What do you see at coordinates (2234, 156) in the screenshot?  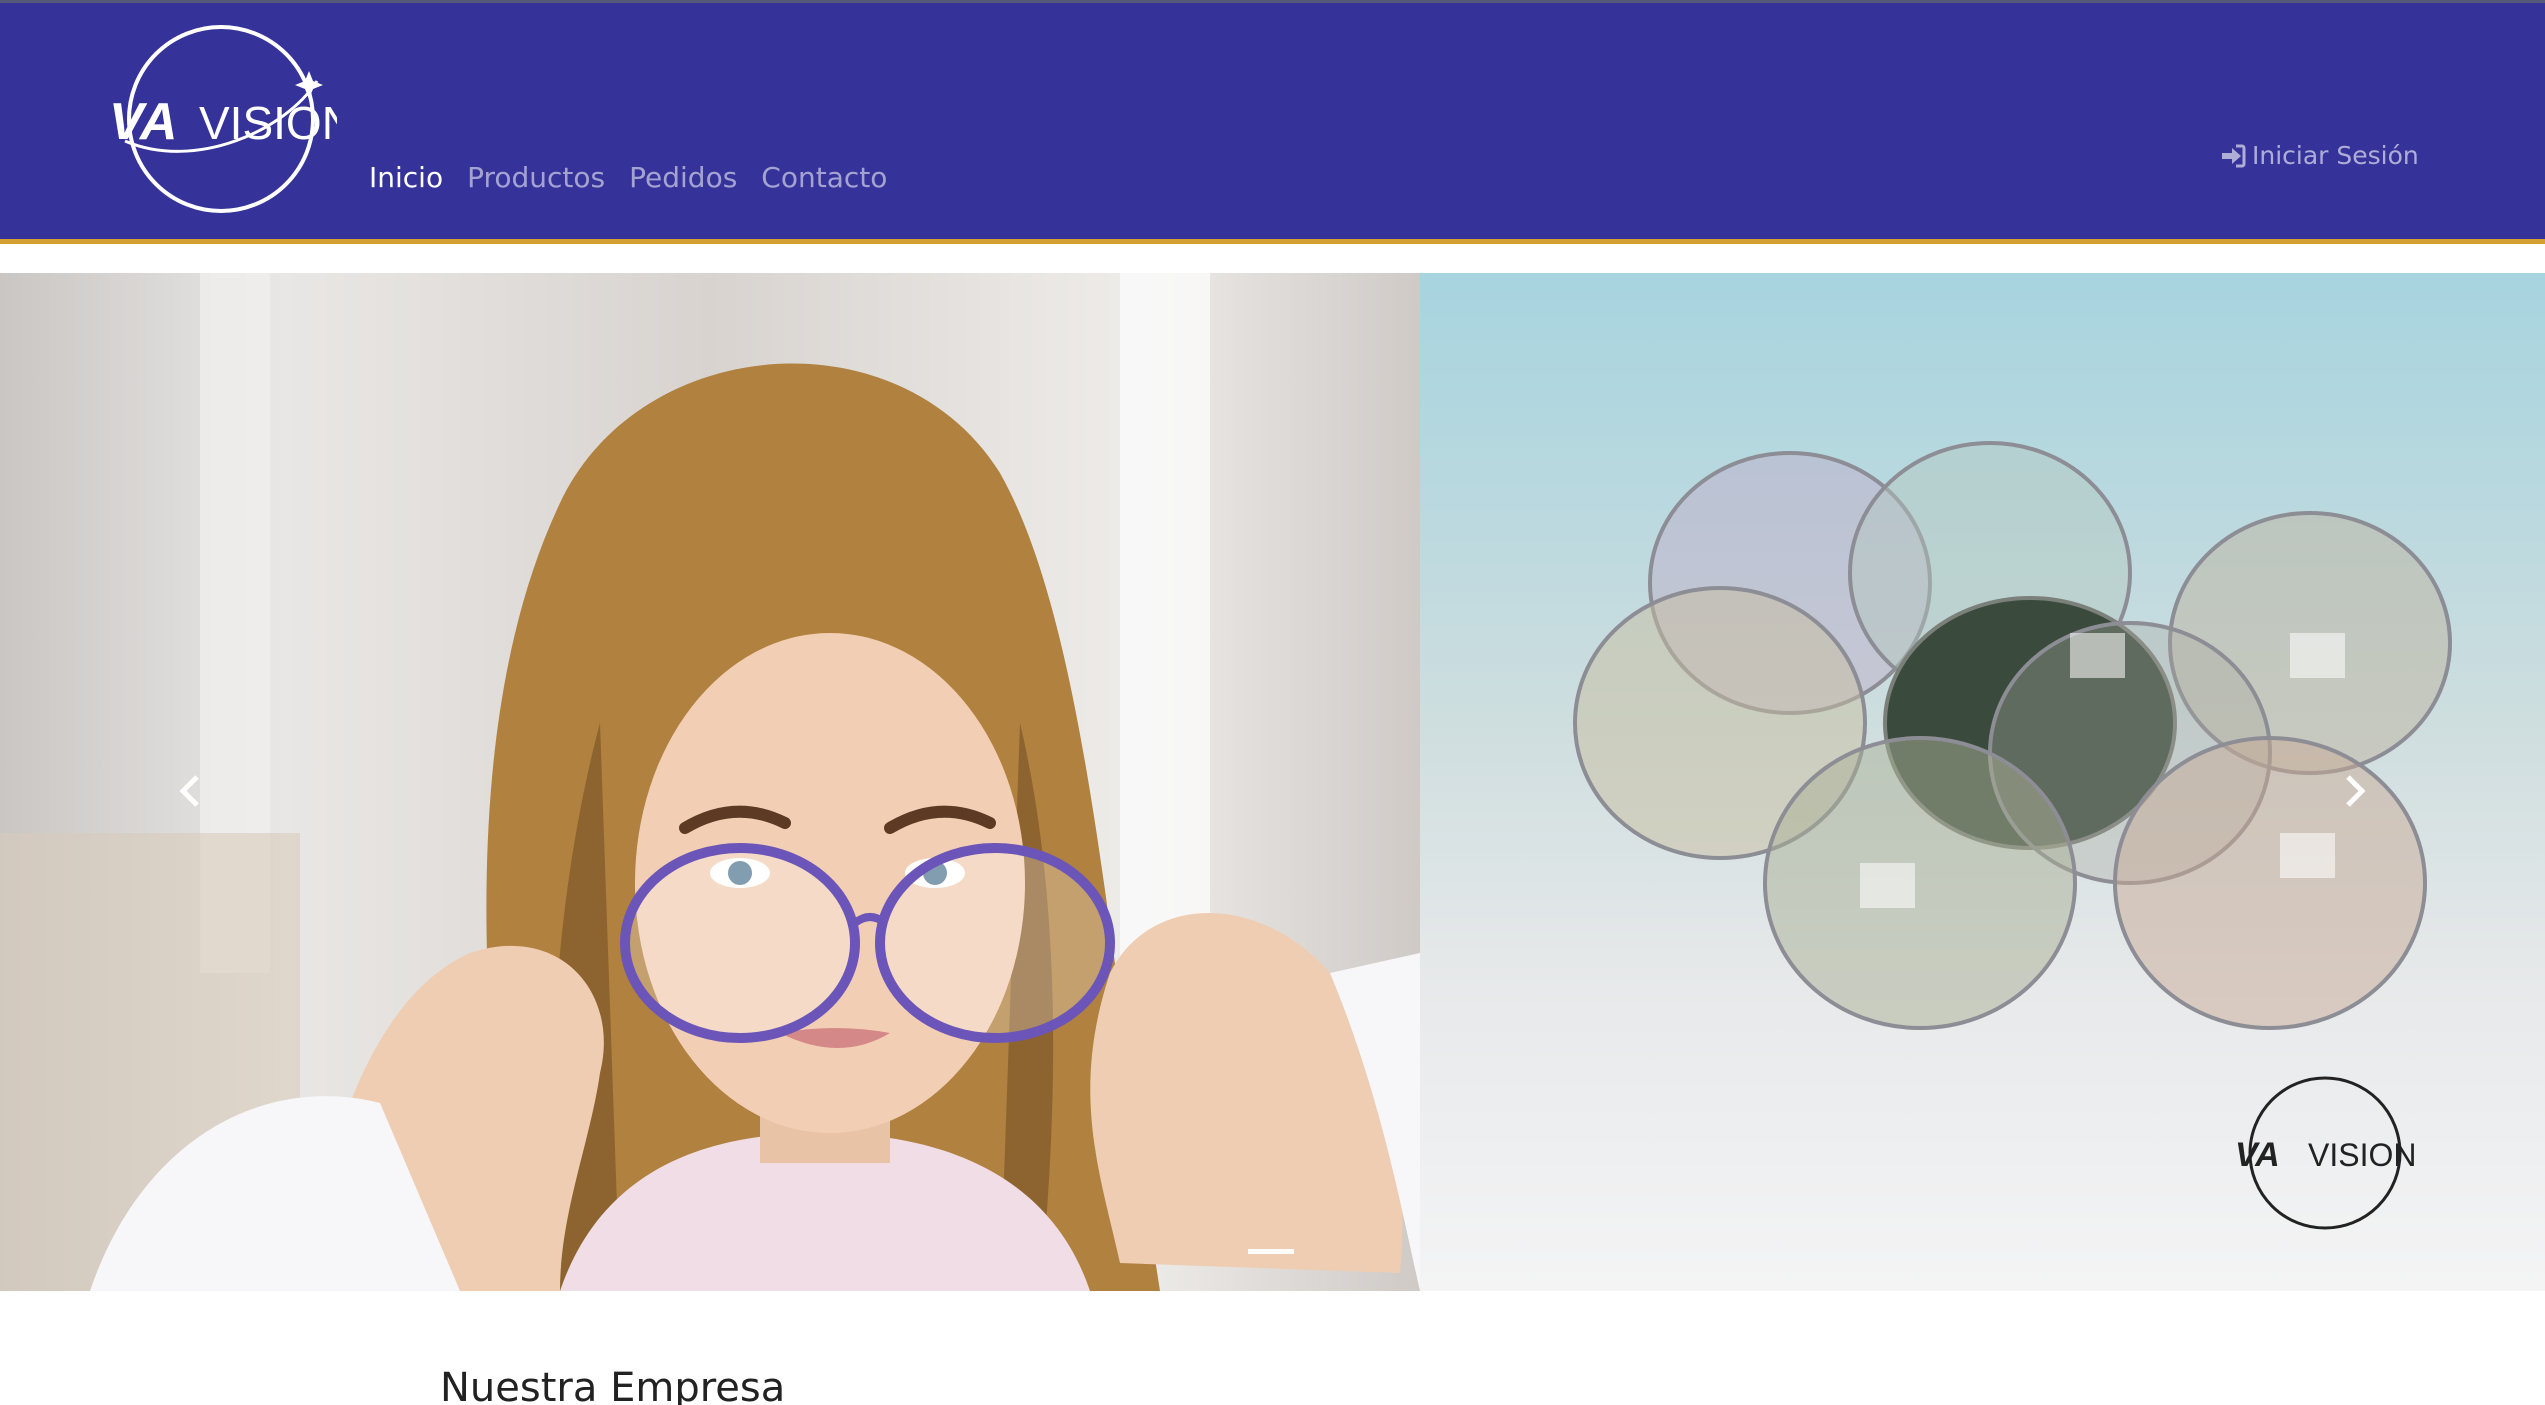 I see `sign-in-icon` at bounding box center [2234, 156].